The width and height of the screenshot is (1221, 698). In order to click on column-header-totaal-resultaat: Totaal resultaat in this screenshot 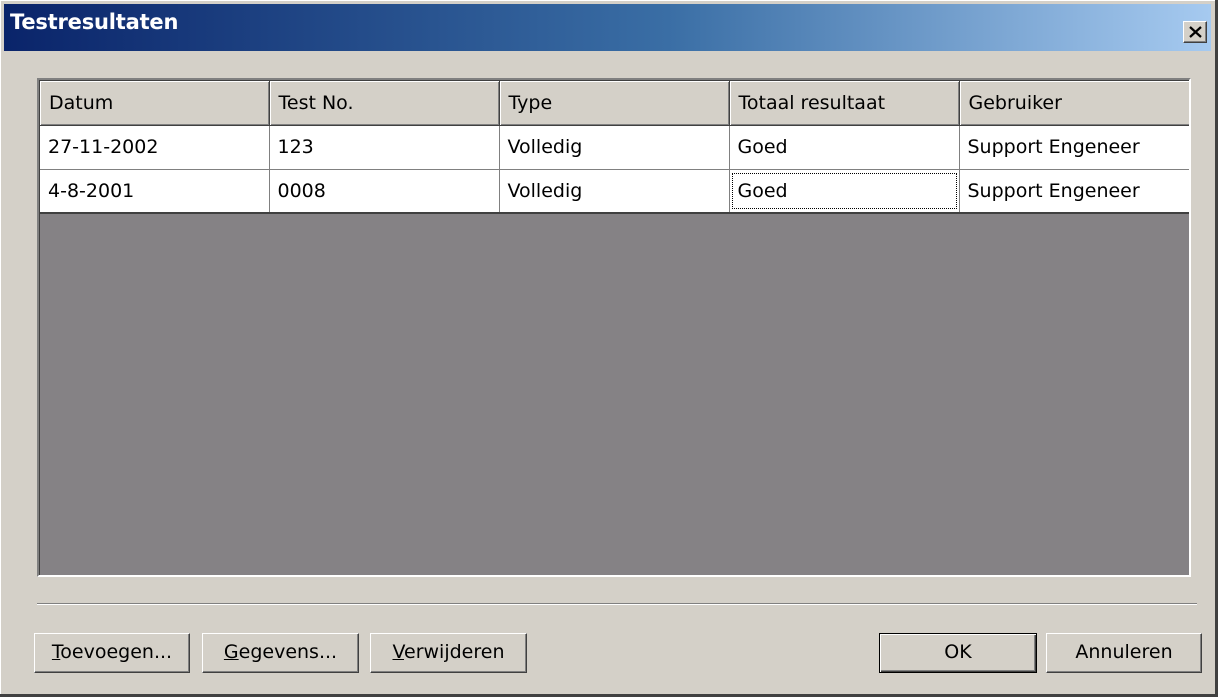, I will do `click(844, 103)`.